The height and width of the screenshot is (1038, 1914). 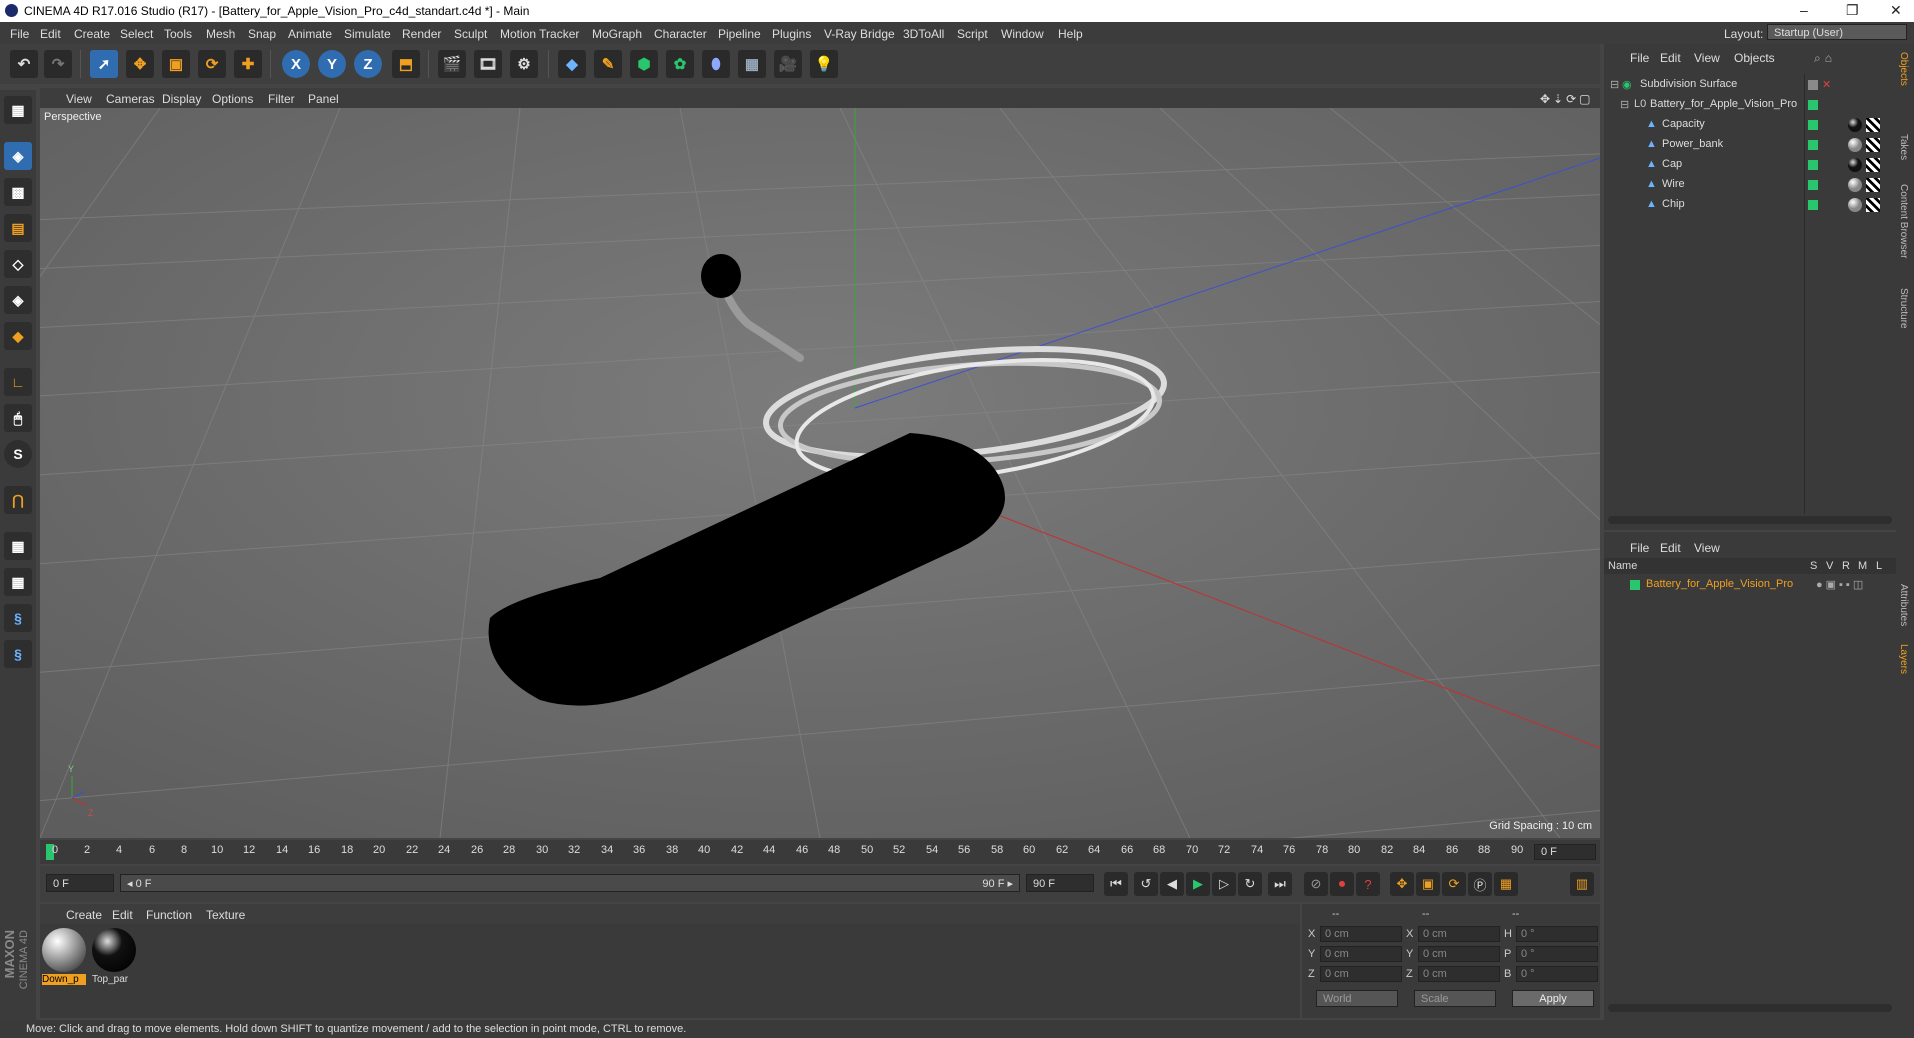 I want to click on layer-toggle-icons: ●▣▪▪◫, so click(x=1841, y=584).